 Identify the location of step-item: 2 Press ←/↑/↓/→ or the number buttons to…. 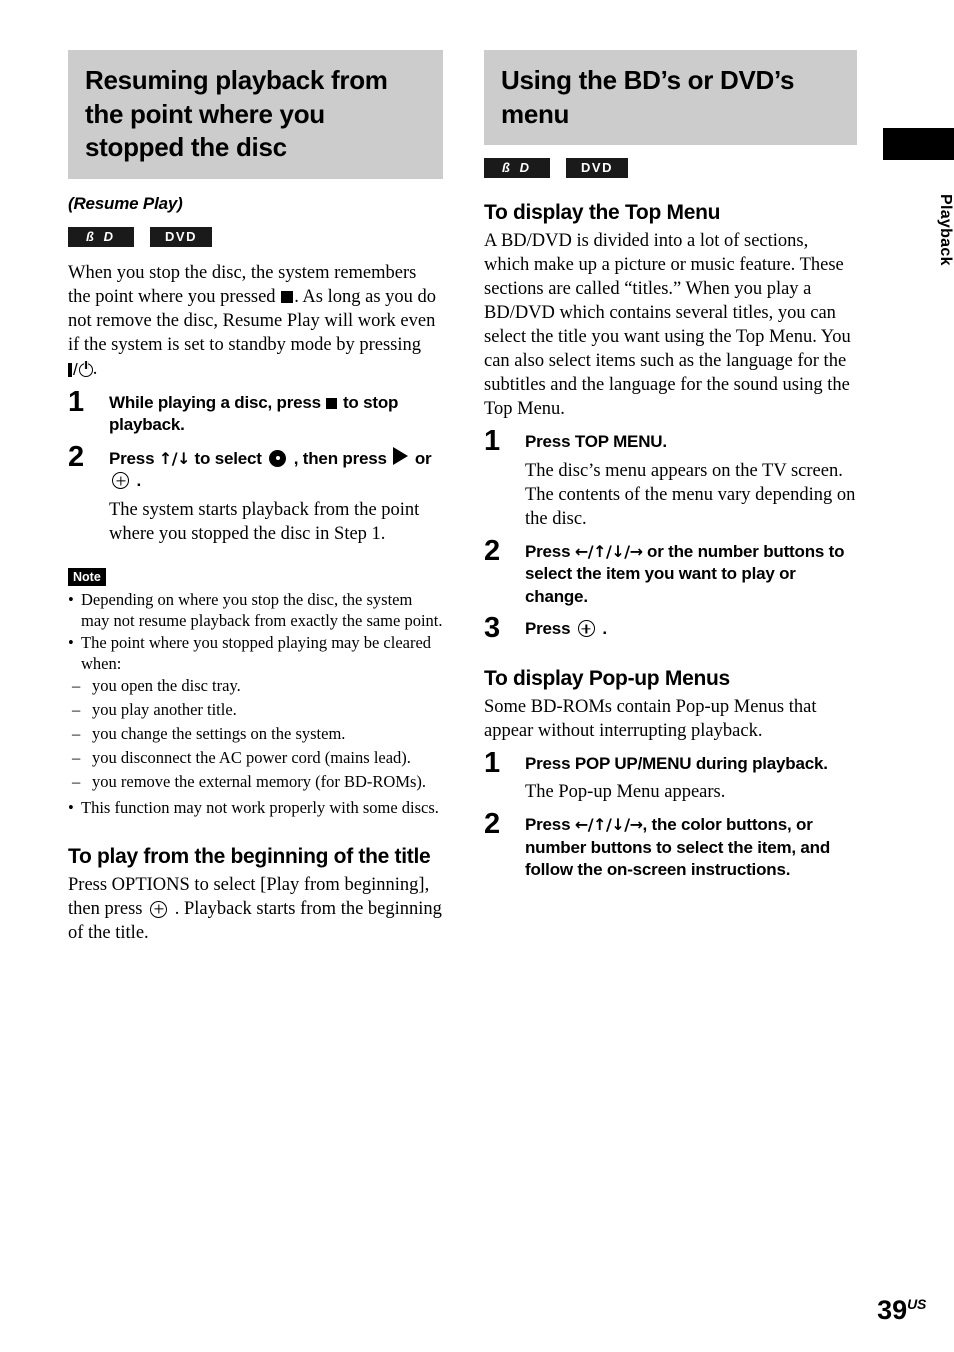
(670, 572).